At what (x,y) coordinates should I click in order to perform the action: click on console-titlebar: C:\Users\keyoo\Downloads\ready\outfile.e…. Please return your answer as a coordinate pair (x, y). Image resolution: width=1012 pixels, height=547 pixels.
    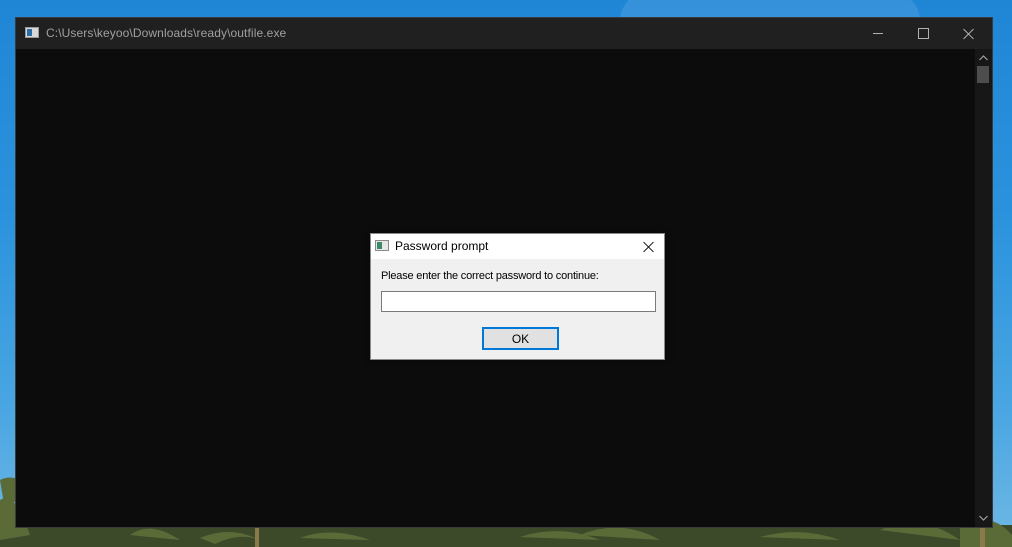
    Looking at the image, I should click on (504, 33).